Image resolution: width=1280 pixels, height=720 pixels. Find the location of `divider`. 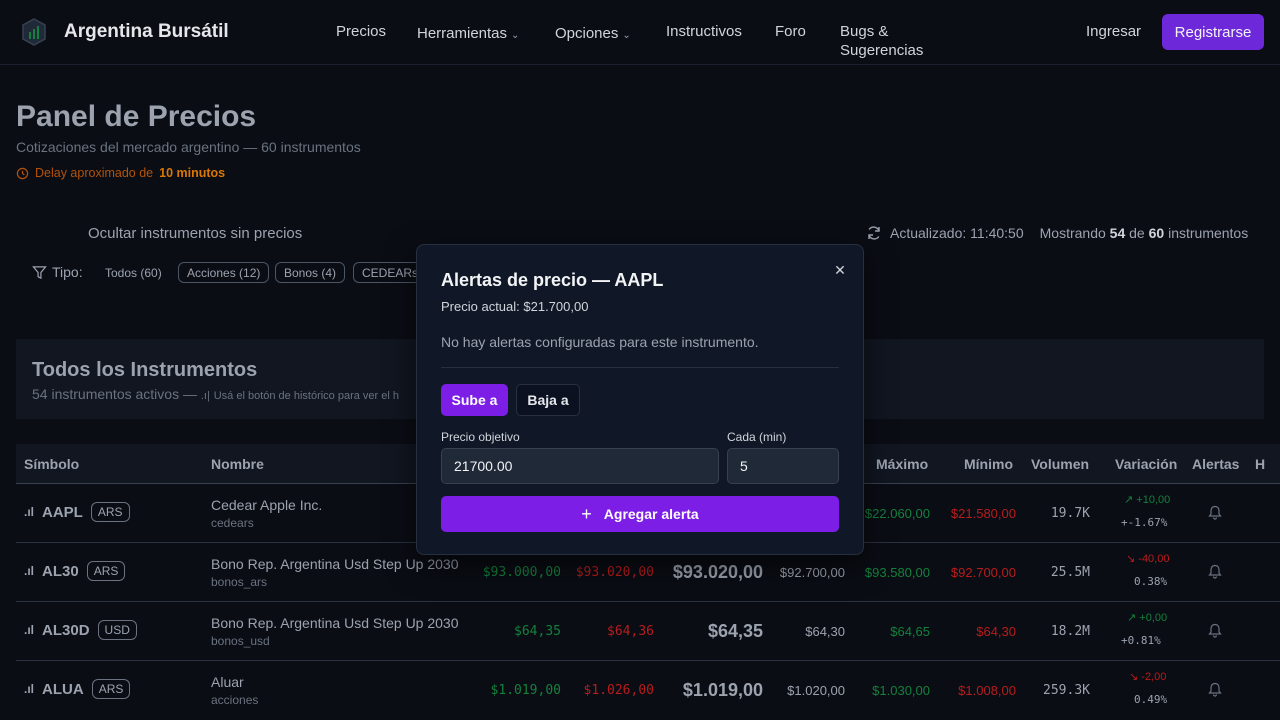

divider is located at coordinates (640, 367).